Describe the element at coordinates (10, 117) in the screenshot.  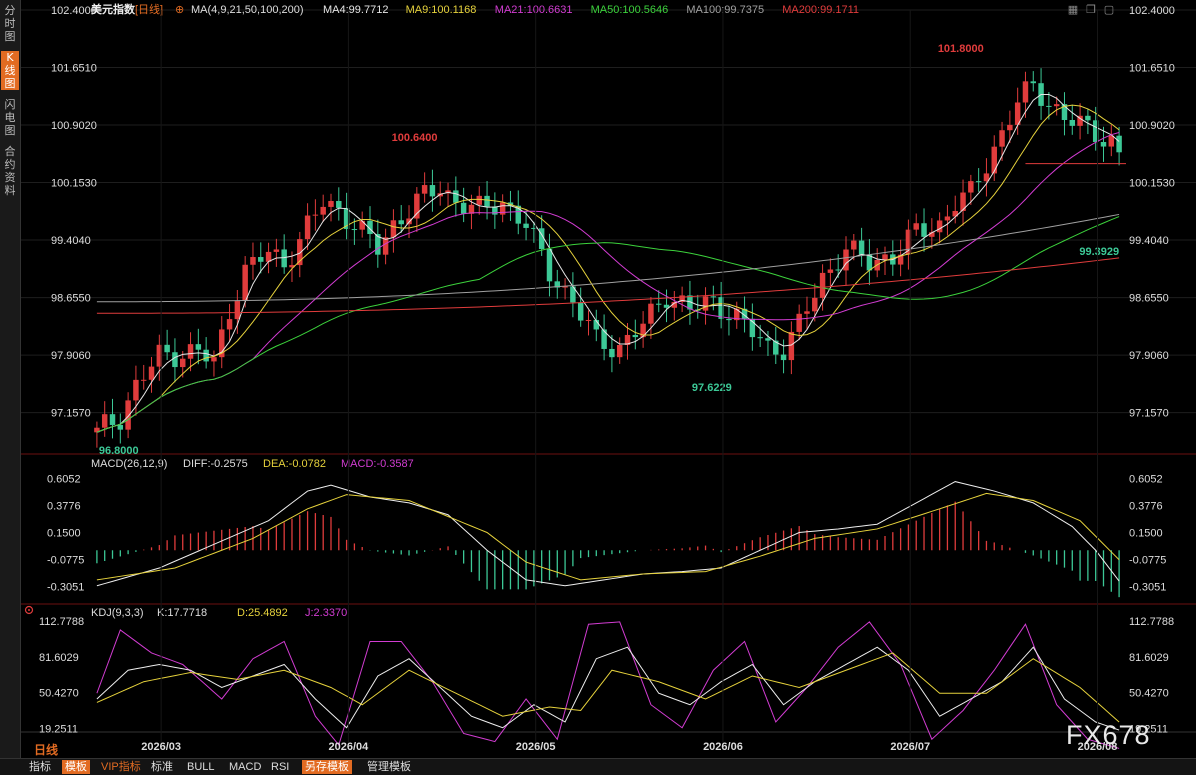
I see `side-tab-2: 闪电图` at that location.